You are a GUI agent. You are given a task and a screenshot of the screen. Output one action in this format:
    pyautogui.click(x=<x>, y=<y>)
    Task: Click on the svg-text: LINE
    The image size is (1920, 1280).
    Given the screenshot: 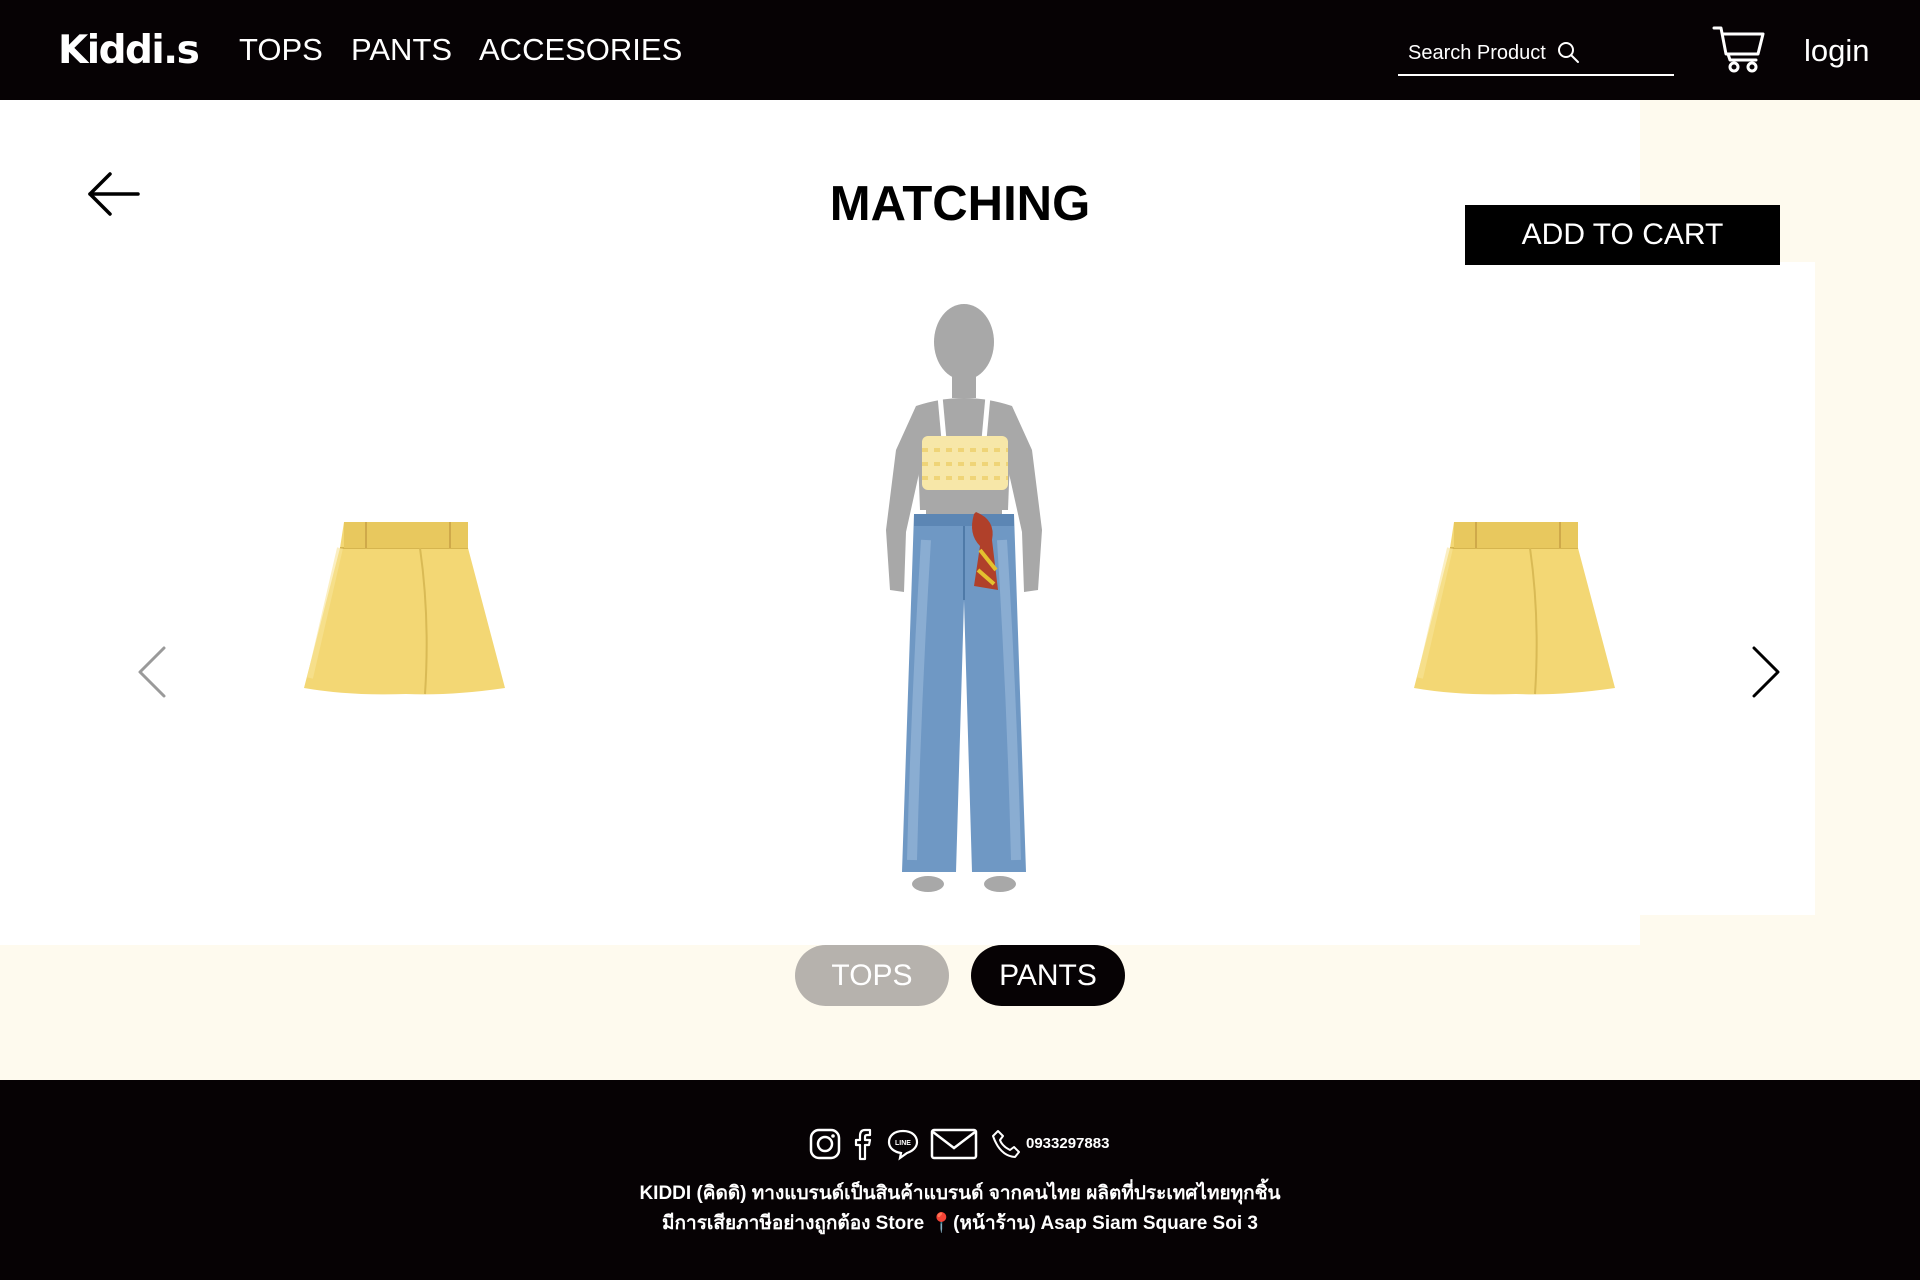 What is the action you would take?
    pyautogui.click(x=903, y=1143)
    